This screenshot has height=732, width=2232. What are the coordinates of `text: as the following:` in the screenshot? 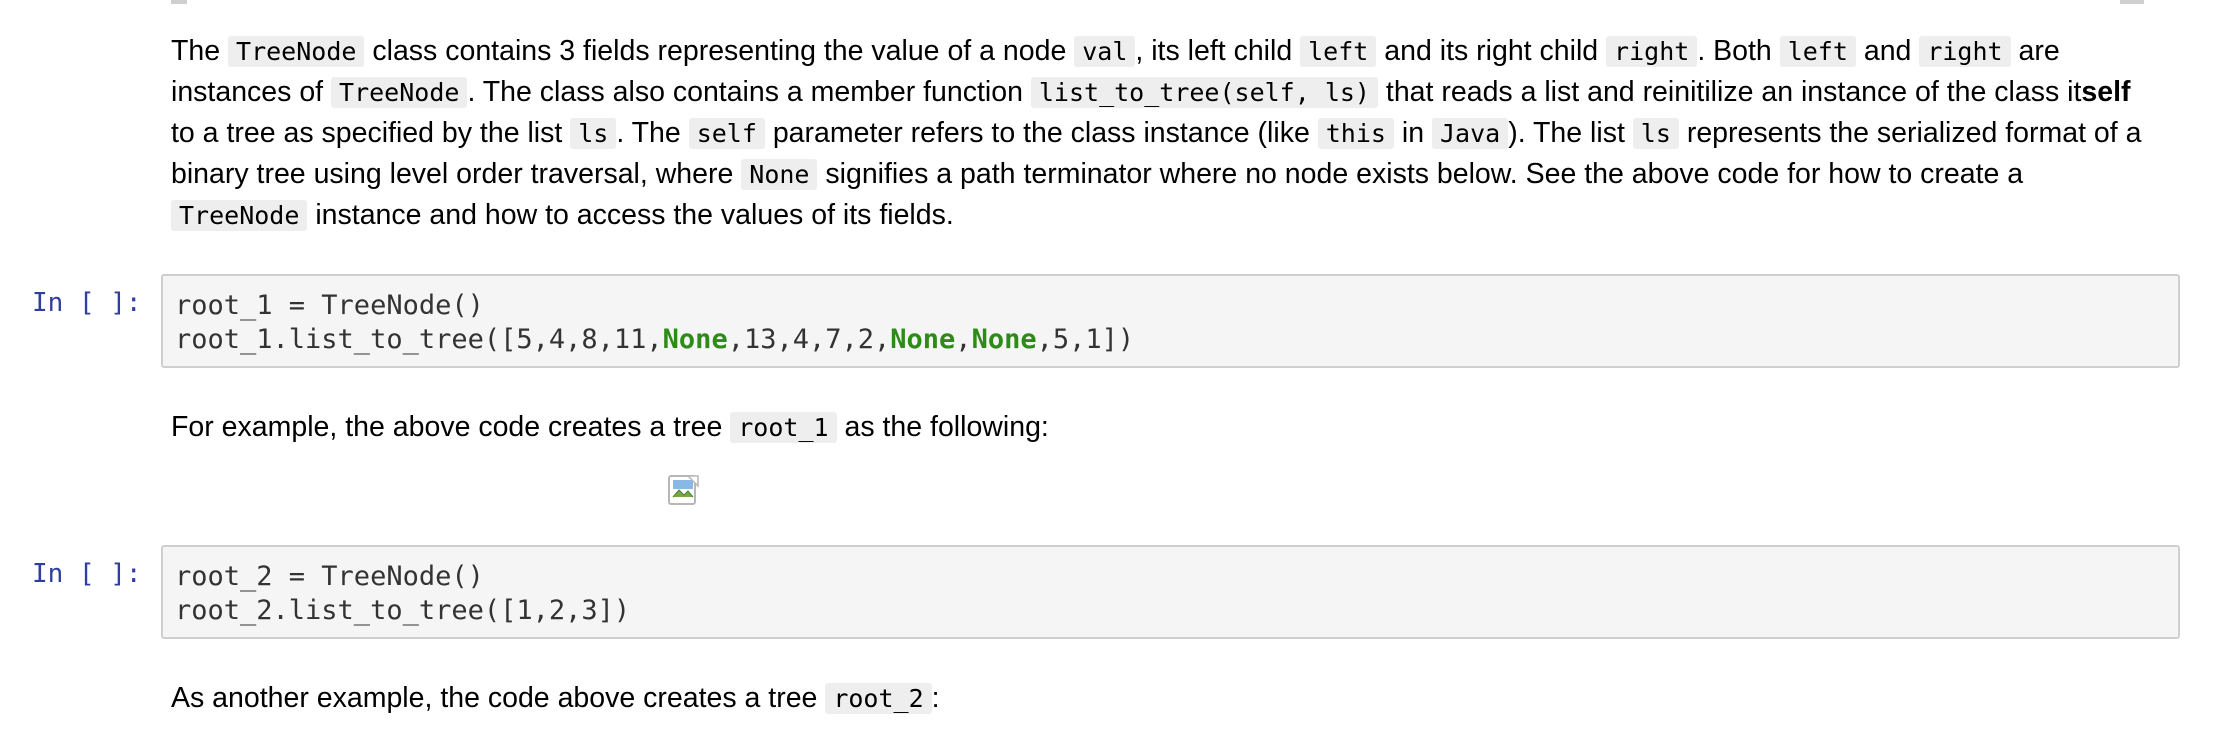 It's located at (942, 427).